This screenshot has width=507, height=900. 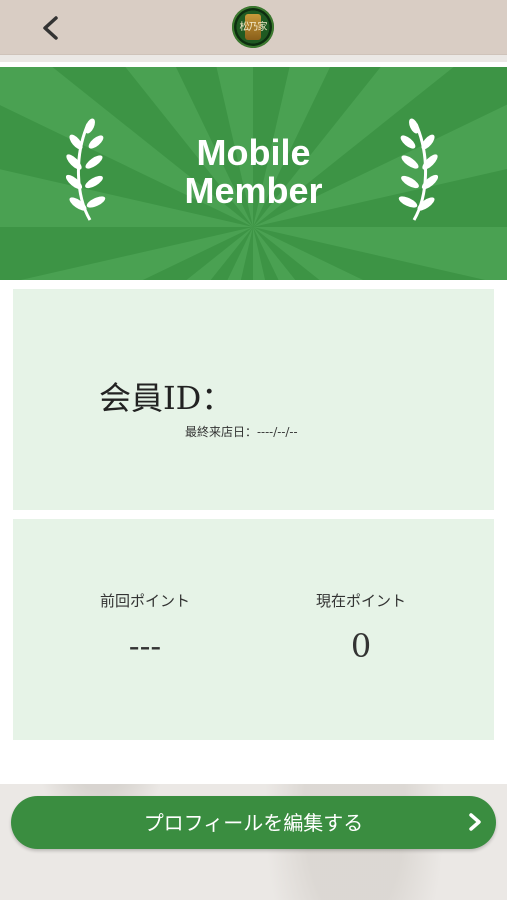 I want to click on edit-profile-button: プロフィールを編集する, so click(x=253, y=822).